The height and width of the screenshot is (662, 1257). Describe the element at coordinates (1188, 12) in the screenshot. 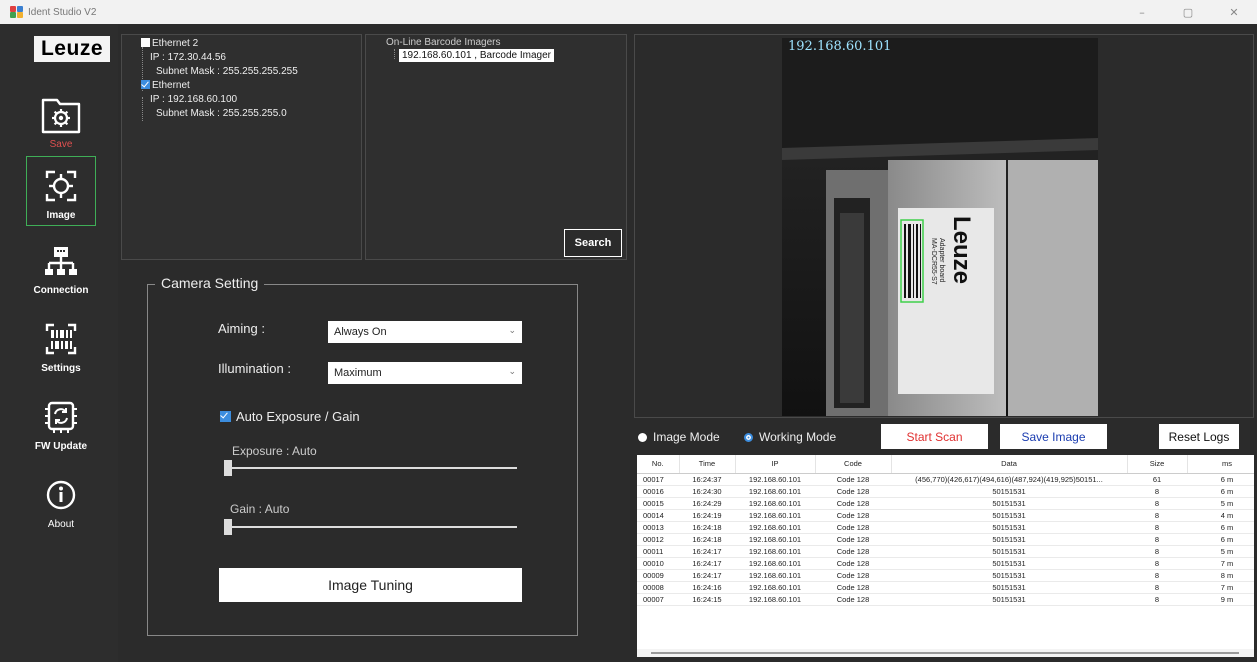

I see `maximize-button: ▢` at that location.